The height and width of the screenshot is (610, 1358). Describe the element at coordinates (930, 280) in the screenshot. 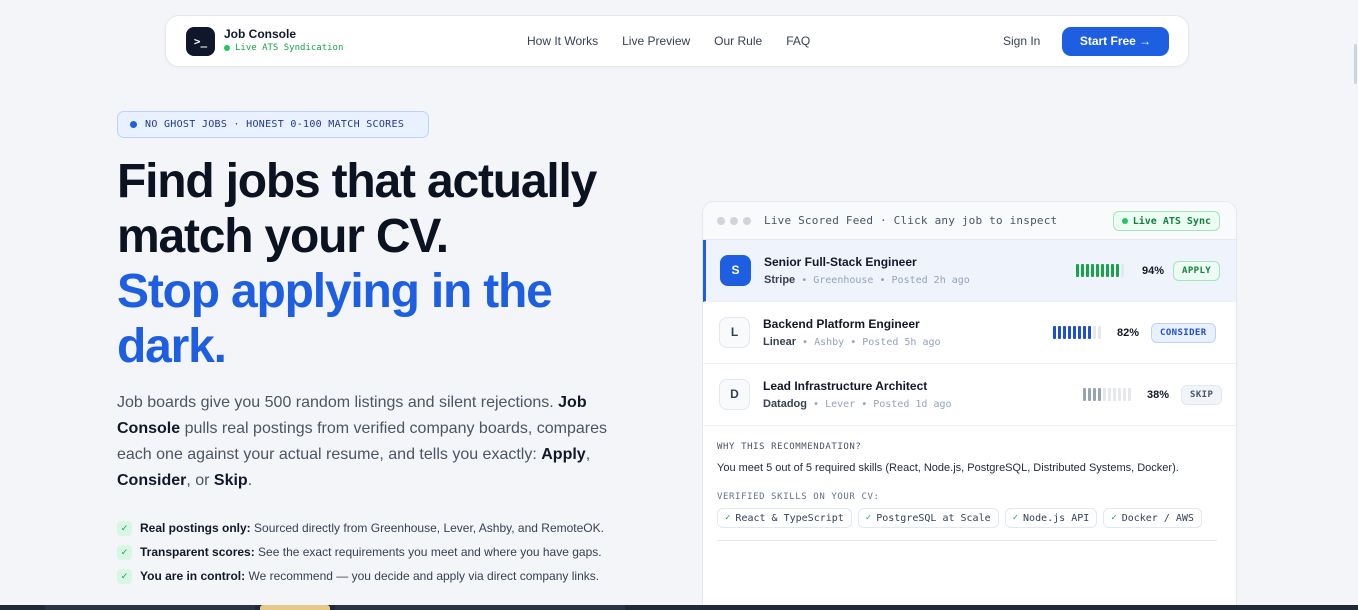

I see `job-posted: Posted 2h ago` at that location.